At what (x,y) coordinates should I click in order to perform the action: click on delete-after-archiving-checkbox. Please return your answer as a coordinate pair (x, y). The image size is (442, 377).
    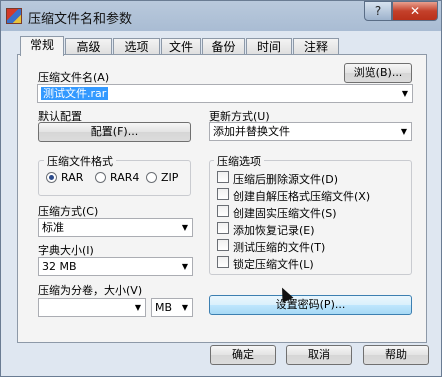
    Looking at the image, I should click on (223, 177).